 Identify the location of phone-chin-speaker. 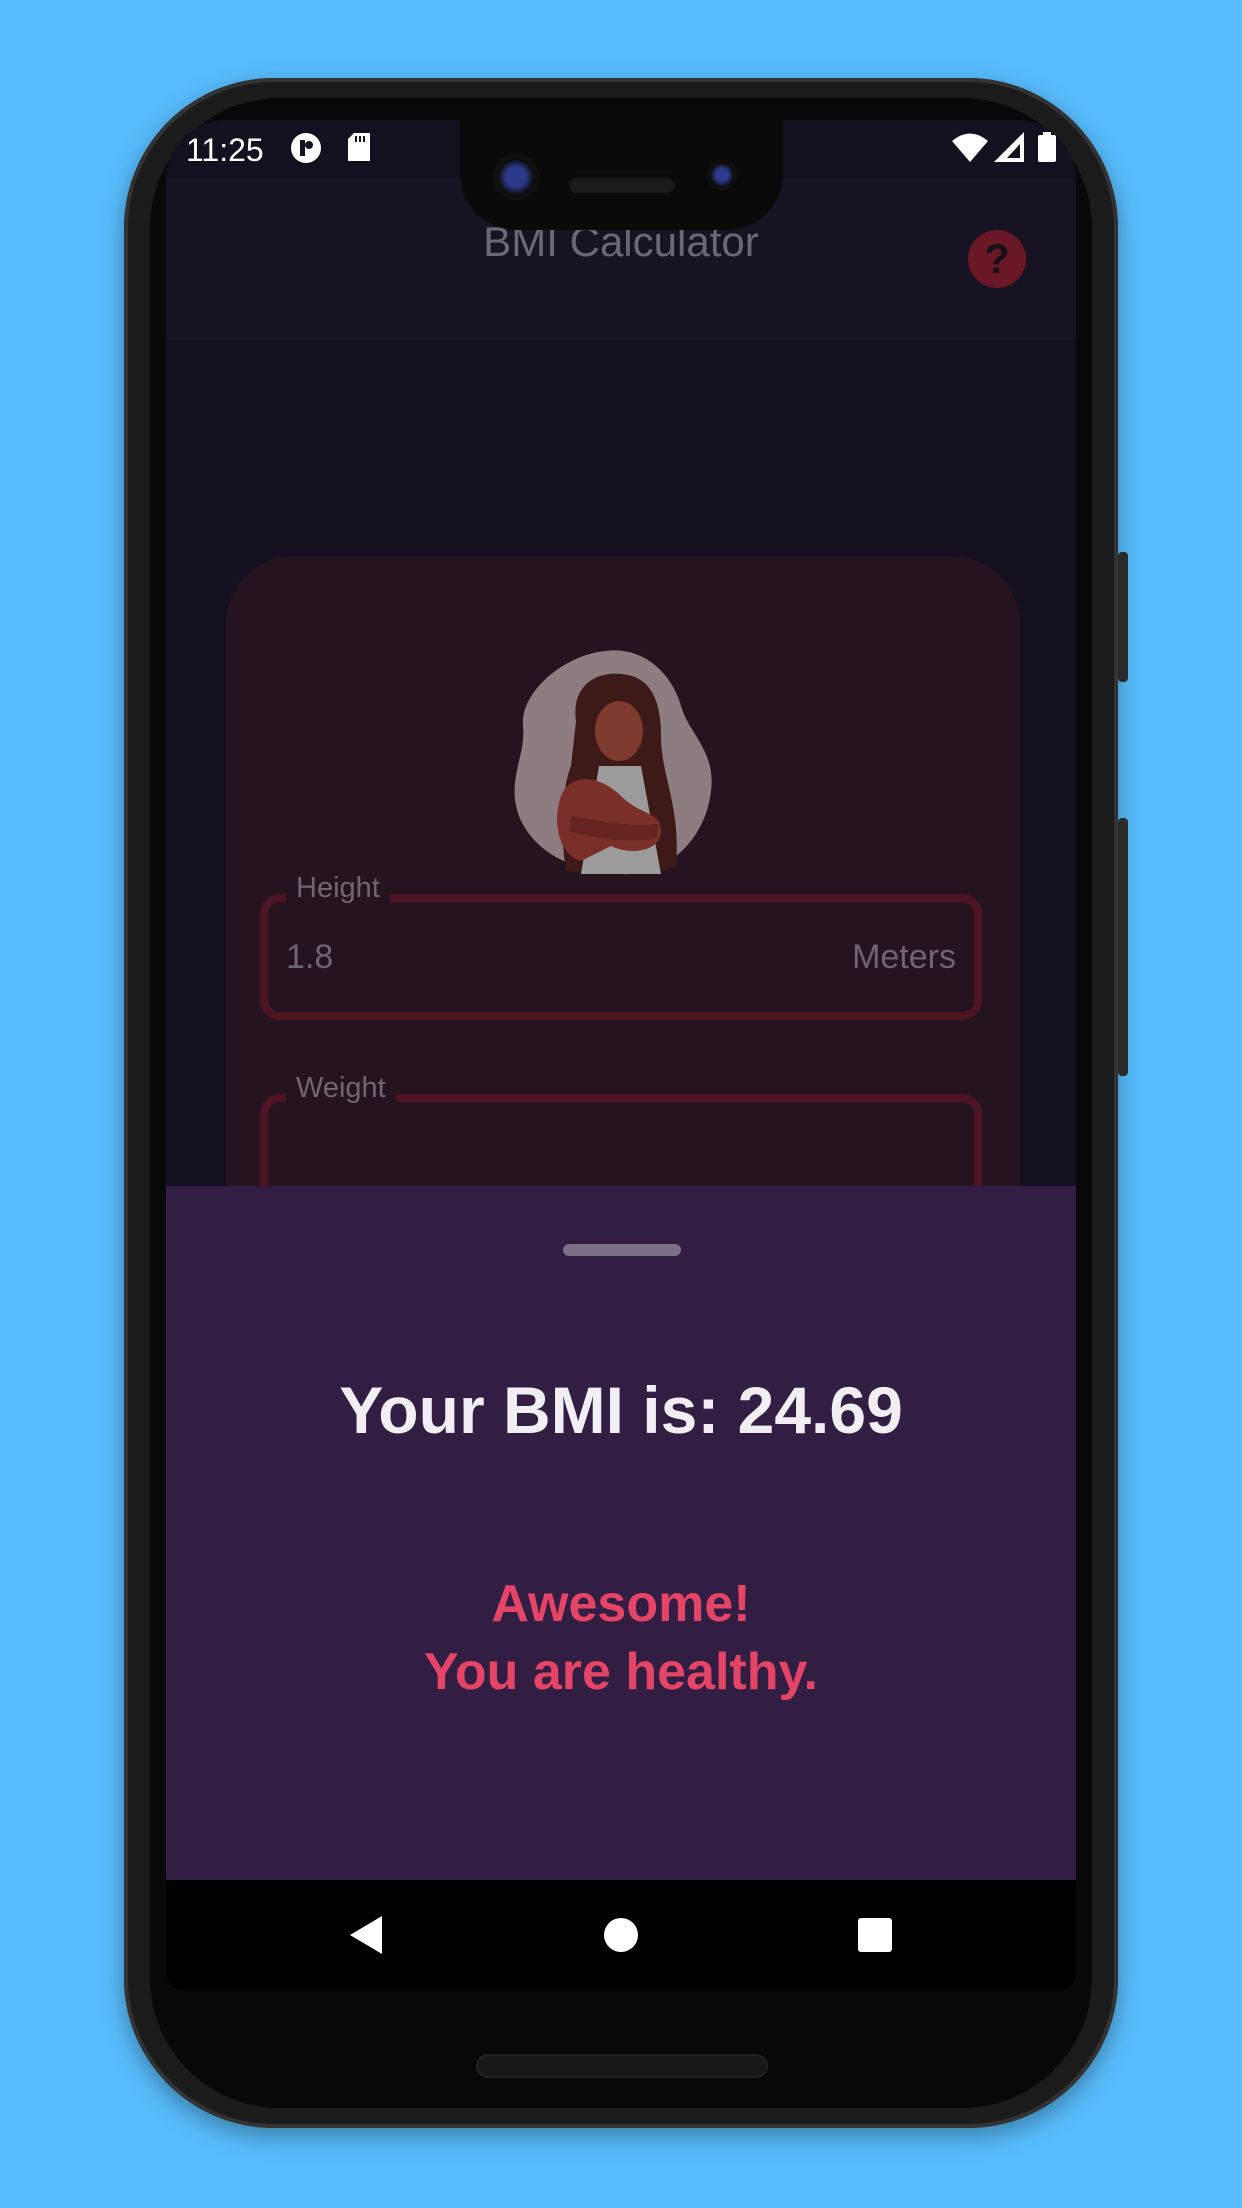
(622, 2066).